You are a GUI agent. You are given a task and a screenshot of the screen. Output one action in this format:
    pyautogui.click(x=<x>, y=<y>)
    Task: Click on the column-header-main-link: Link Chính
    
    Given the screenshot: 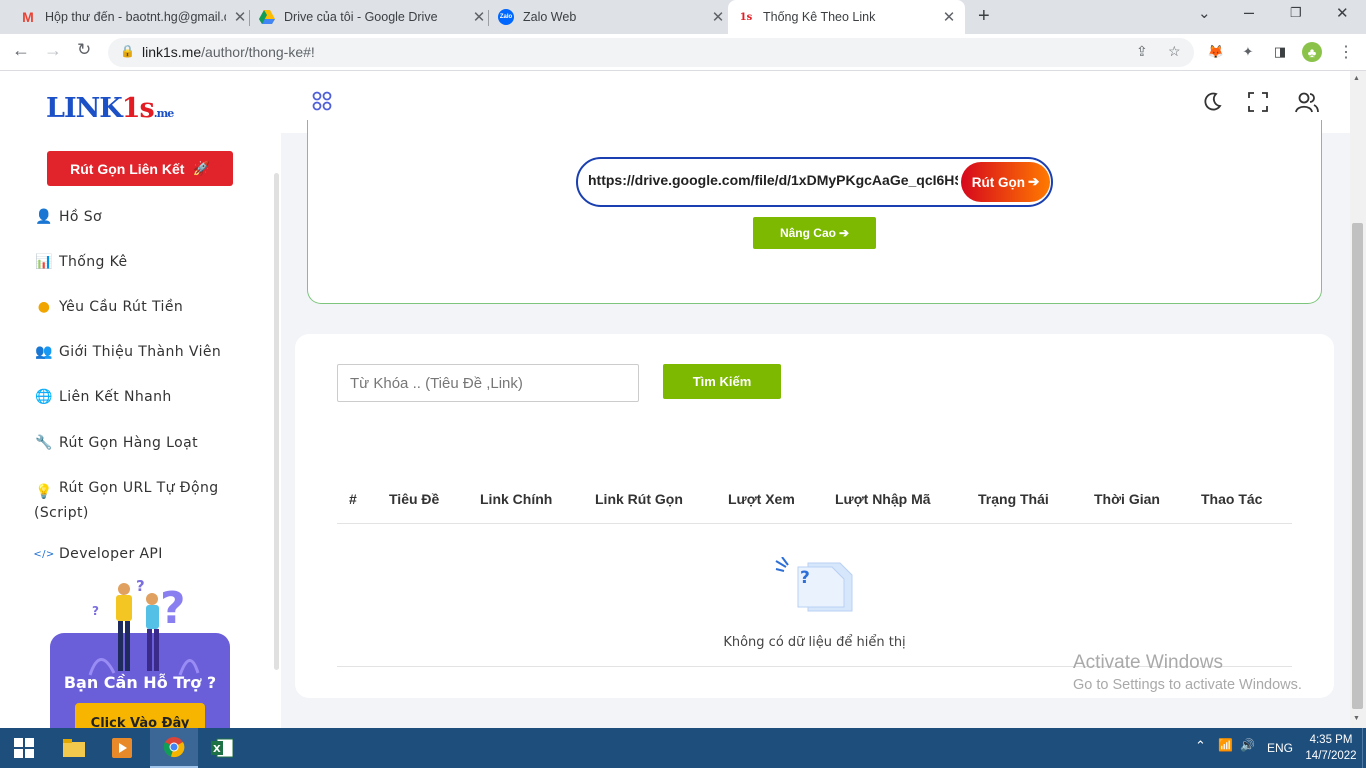 What is the action you would take?
    pyautogui.click(x=516, y=499)
    